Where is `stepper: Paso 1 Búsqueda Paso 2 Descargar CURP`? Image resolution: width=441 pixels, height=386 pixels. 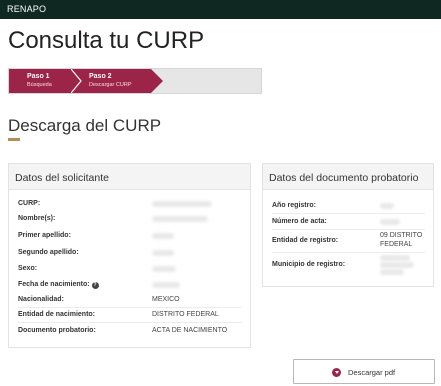
stepper: Paso 1 Búsqueda Paso 2 Descargar CURP is located at coordinates (135, 81).